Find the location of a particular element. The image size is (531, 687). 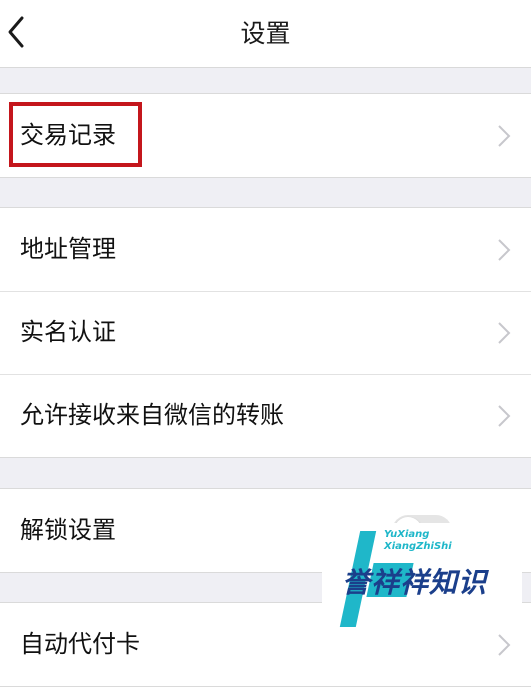

nav-bar: 设置 is located at coordinates (265, 34).